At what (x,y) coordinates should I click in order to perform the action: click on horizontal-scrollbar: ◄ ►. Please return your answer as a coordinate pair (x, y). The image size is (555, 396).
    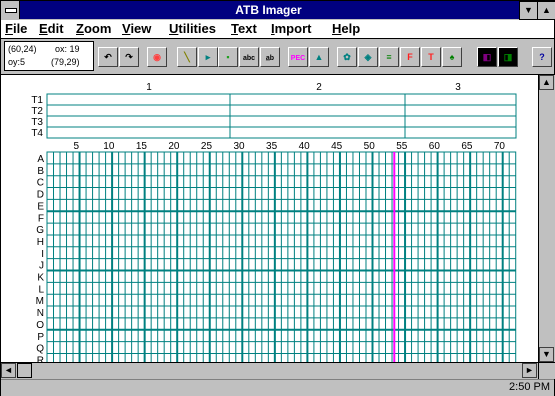
    Looking at the image, I should click on (269, 370).